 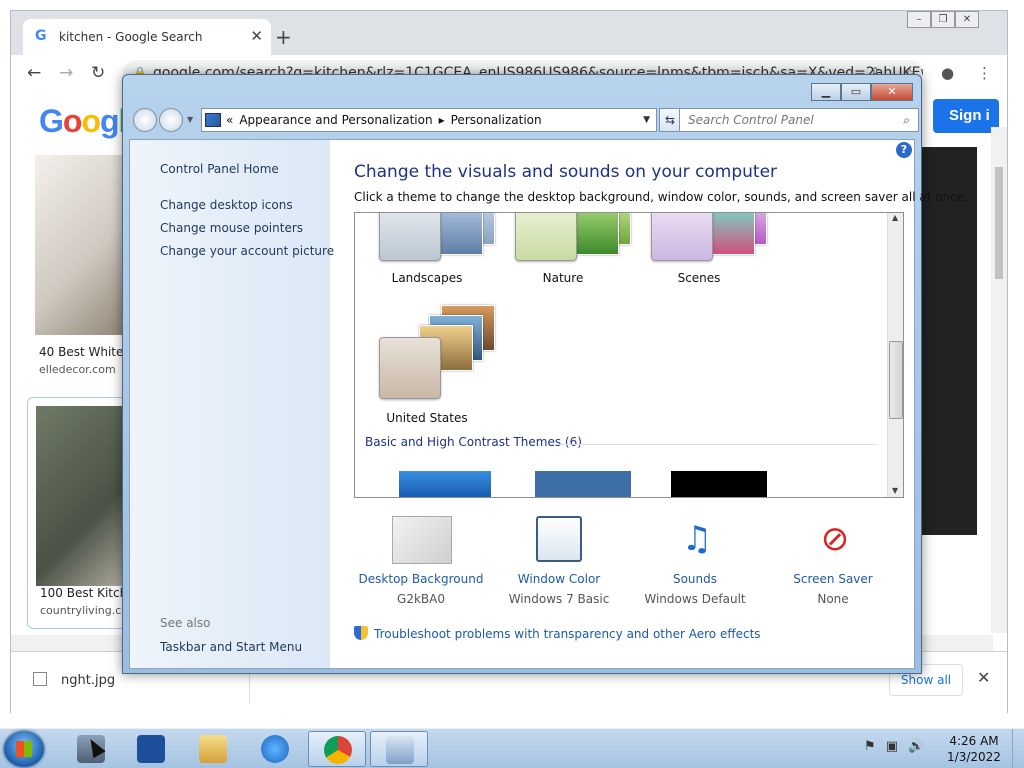 I want to click on taskbar-control-panel, so click(x=399, y=749).